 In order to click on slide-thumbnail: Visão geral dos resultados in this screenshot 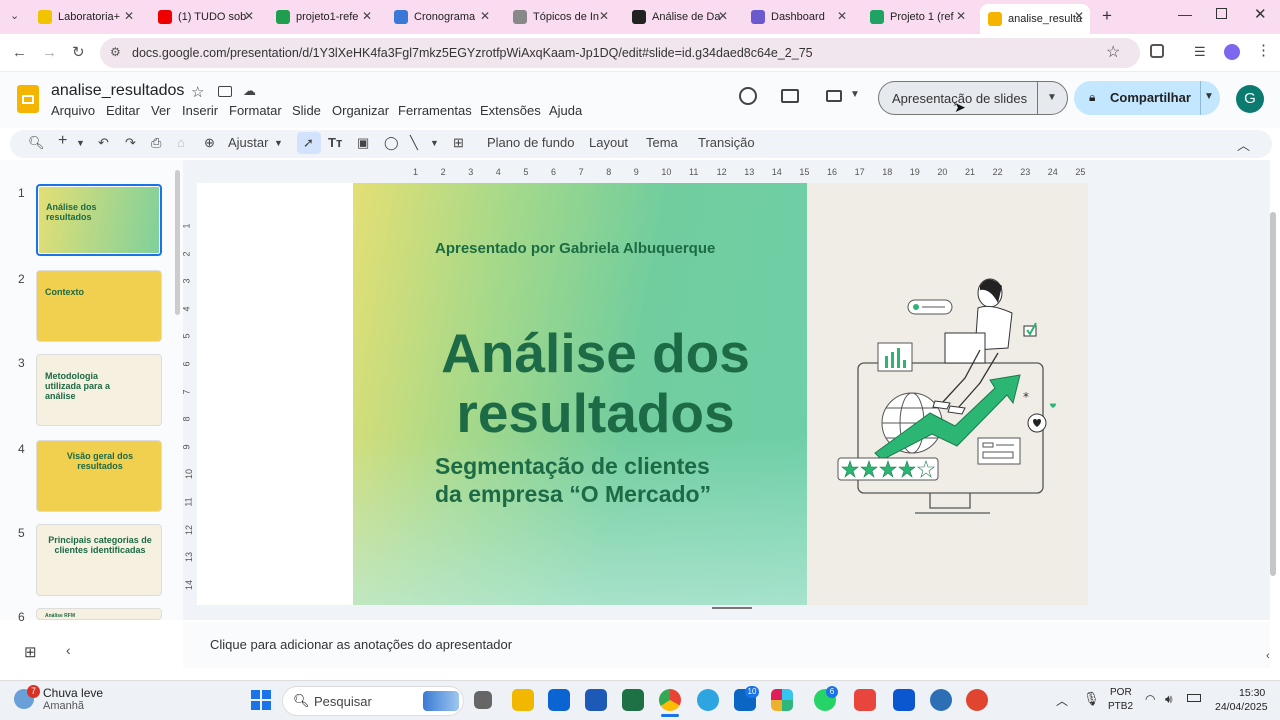, I will do `click(99, 476)`.